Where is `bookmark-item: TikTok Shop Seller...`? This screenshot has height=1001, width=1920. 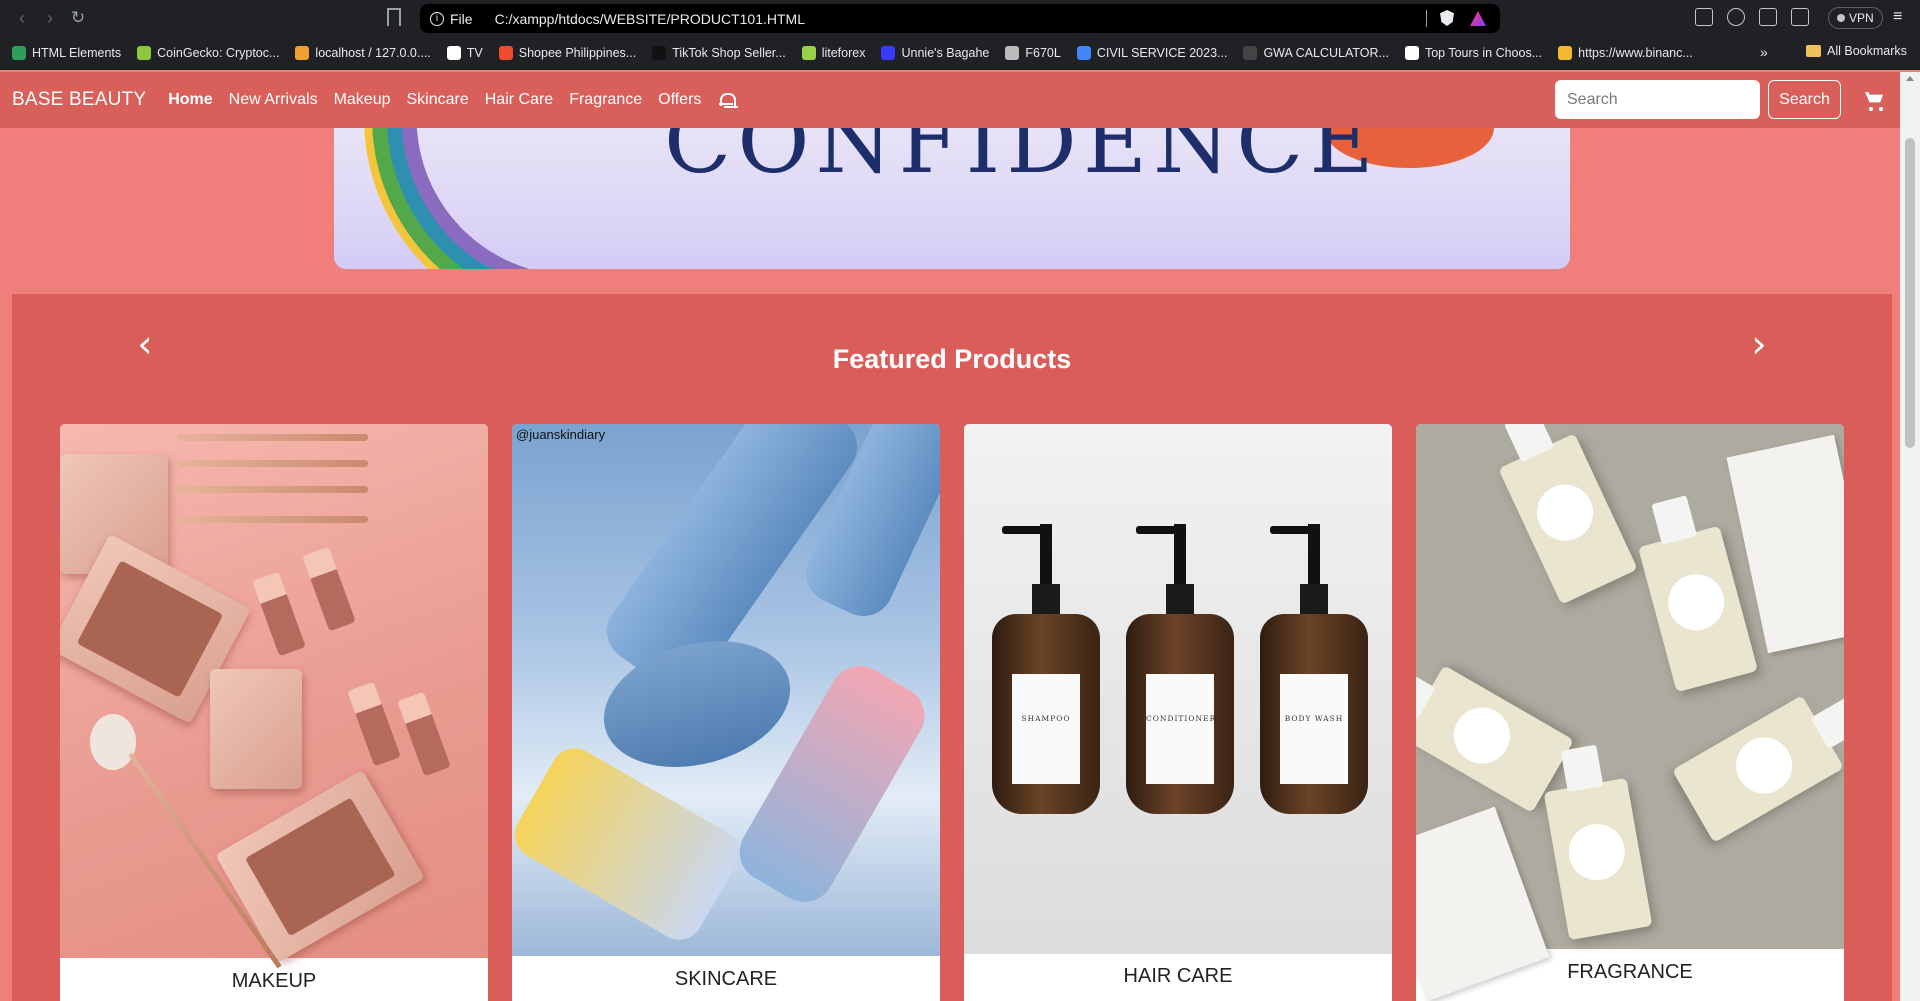 bookmark-item: TikTok Shop Seller... is located at coordinates (719, 53).